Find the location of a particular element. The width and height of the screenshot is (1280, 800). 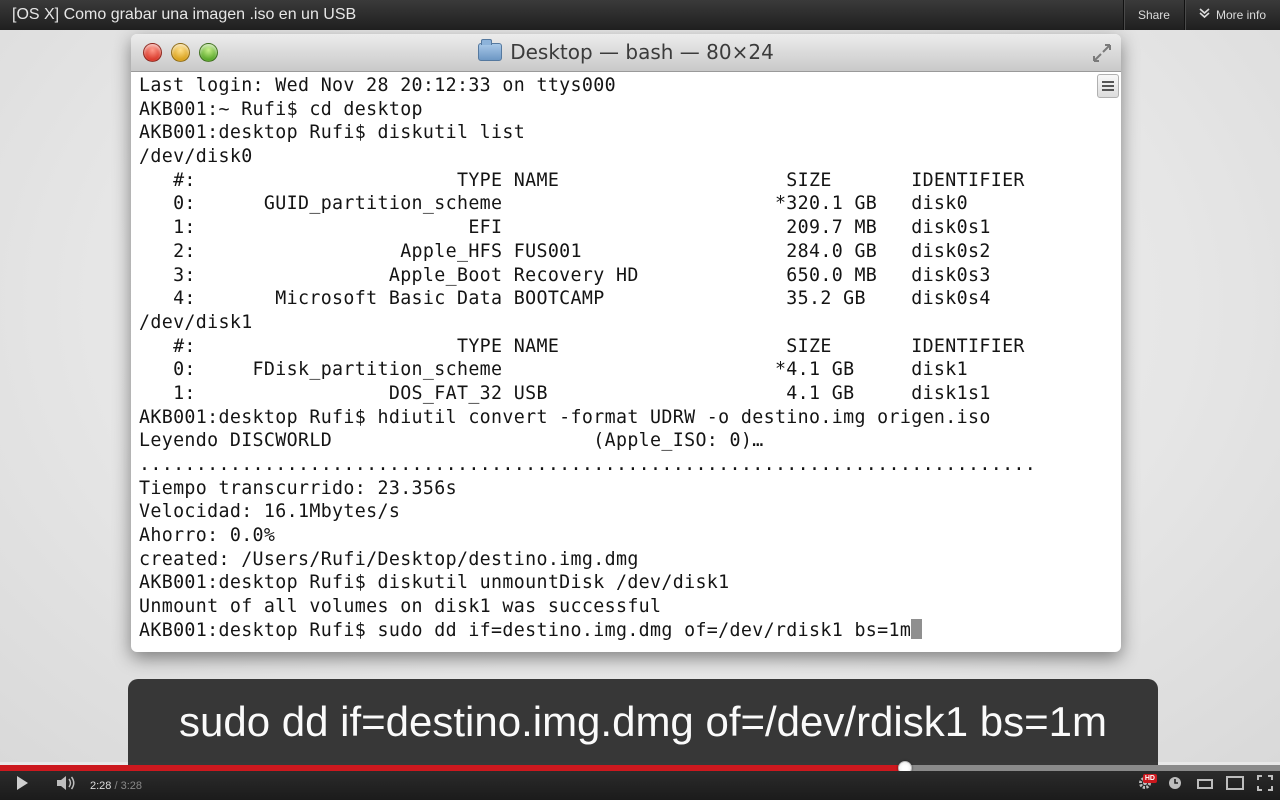

terminal-line: 1: DOS_FAT_32 USB 4.1 GB disk1s1 is located at coordinates (565, 393).